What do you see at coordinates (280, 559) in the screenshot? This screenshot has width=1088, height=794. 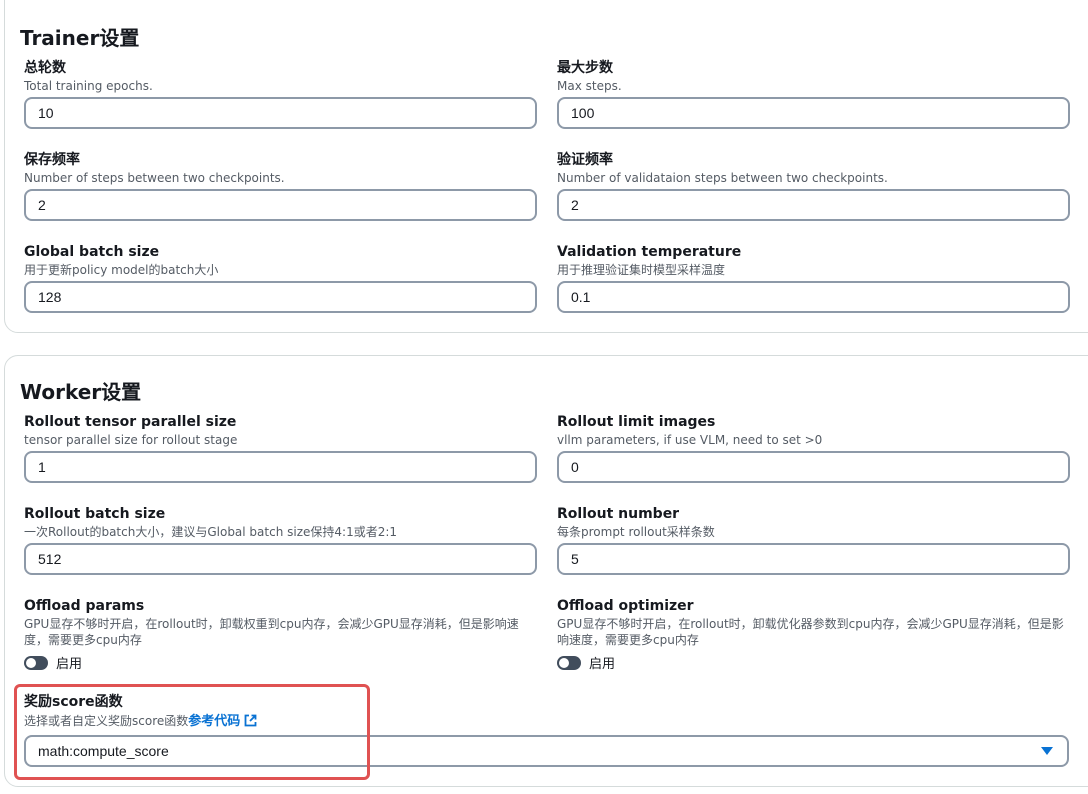 I see `rollout-batch-size-input: 512` at bounding box center [280, 559].